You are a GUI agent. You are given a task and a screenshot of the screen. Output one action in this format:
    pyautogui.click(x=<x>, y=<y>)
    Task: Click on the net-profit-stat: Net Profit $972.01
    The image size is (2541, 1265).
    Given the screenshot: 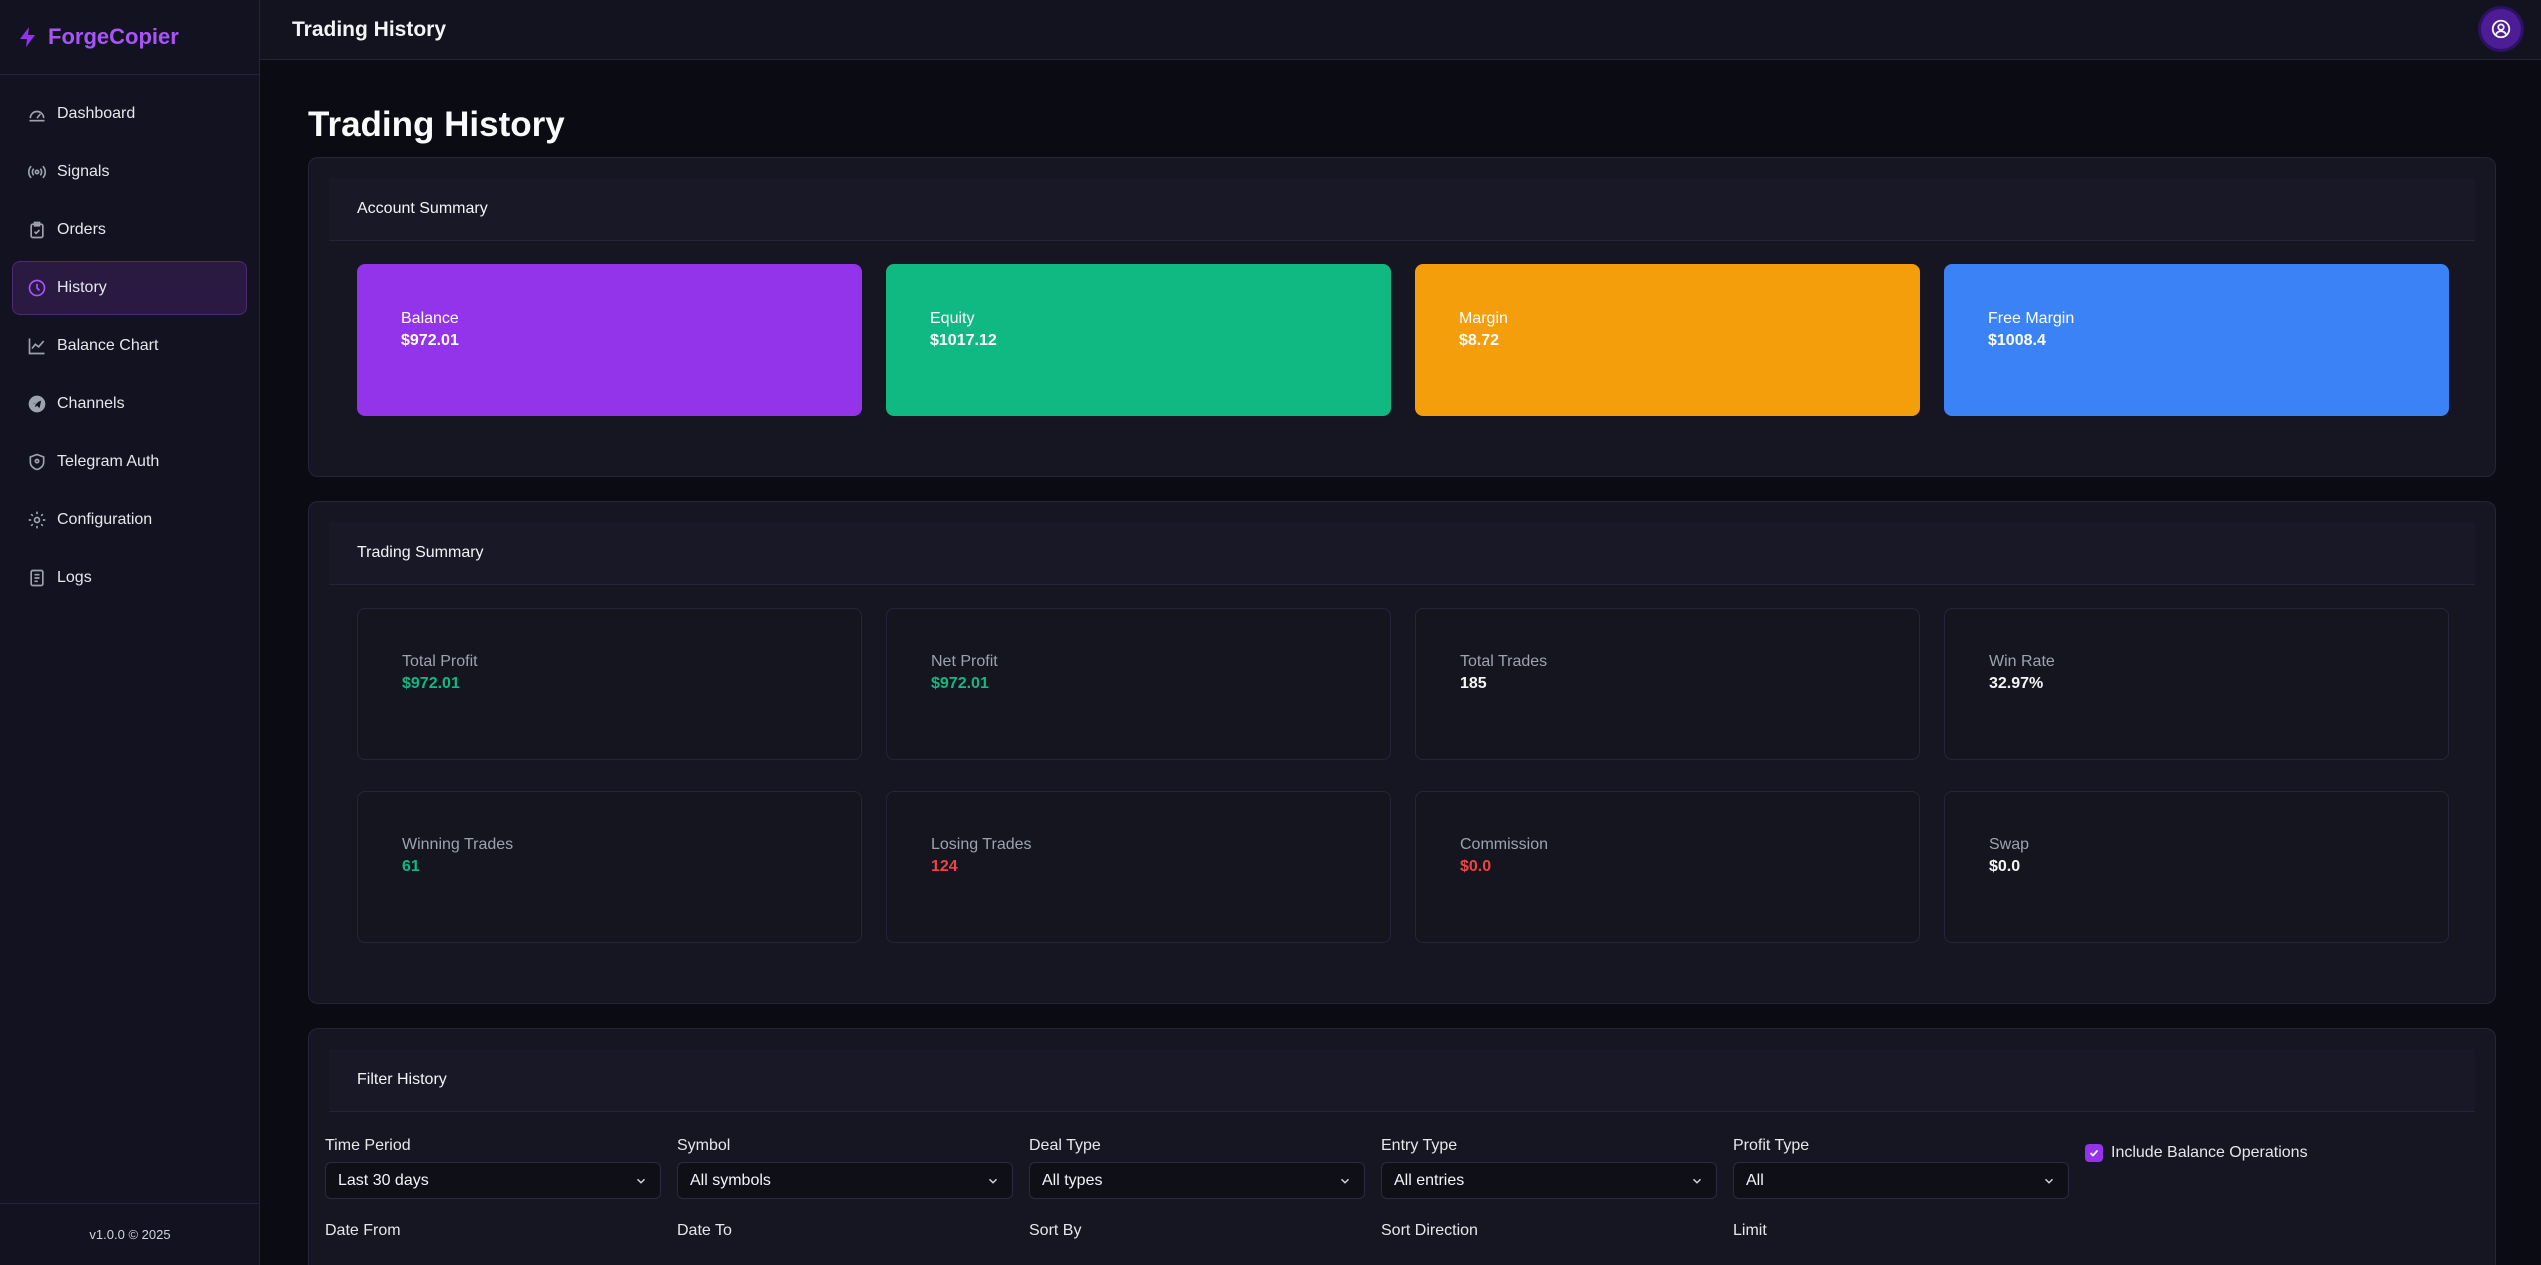 What is the action you would take?
    pyautogui.click(x=1138, y=684)
    